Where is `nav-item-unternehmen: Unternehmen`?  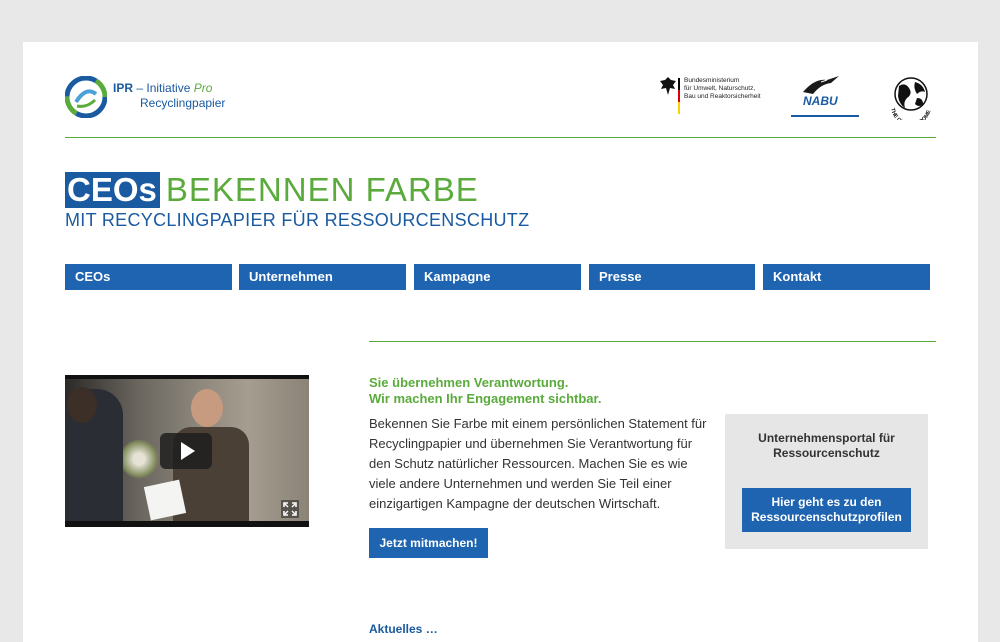
nav-item-unternehmen: Unternehmen is located at coordinates (322, 277).